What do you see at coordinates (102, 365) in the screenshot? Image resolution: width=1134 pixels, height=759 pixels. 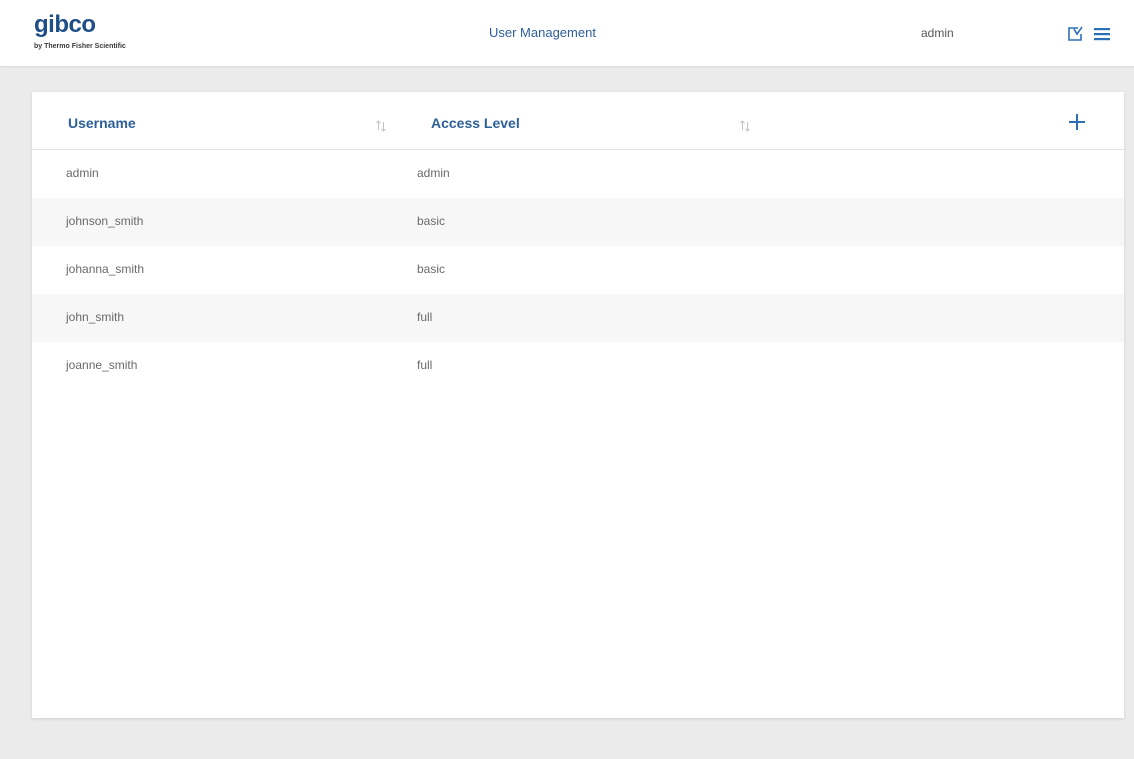 I see `username-cell: joanne_smith` at bounding box center [102, 365].